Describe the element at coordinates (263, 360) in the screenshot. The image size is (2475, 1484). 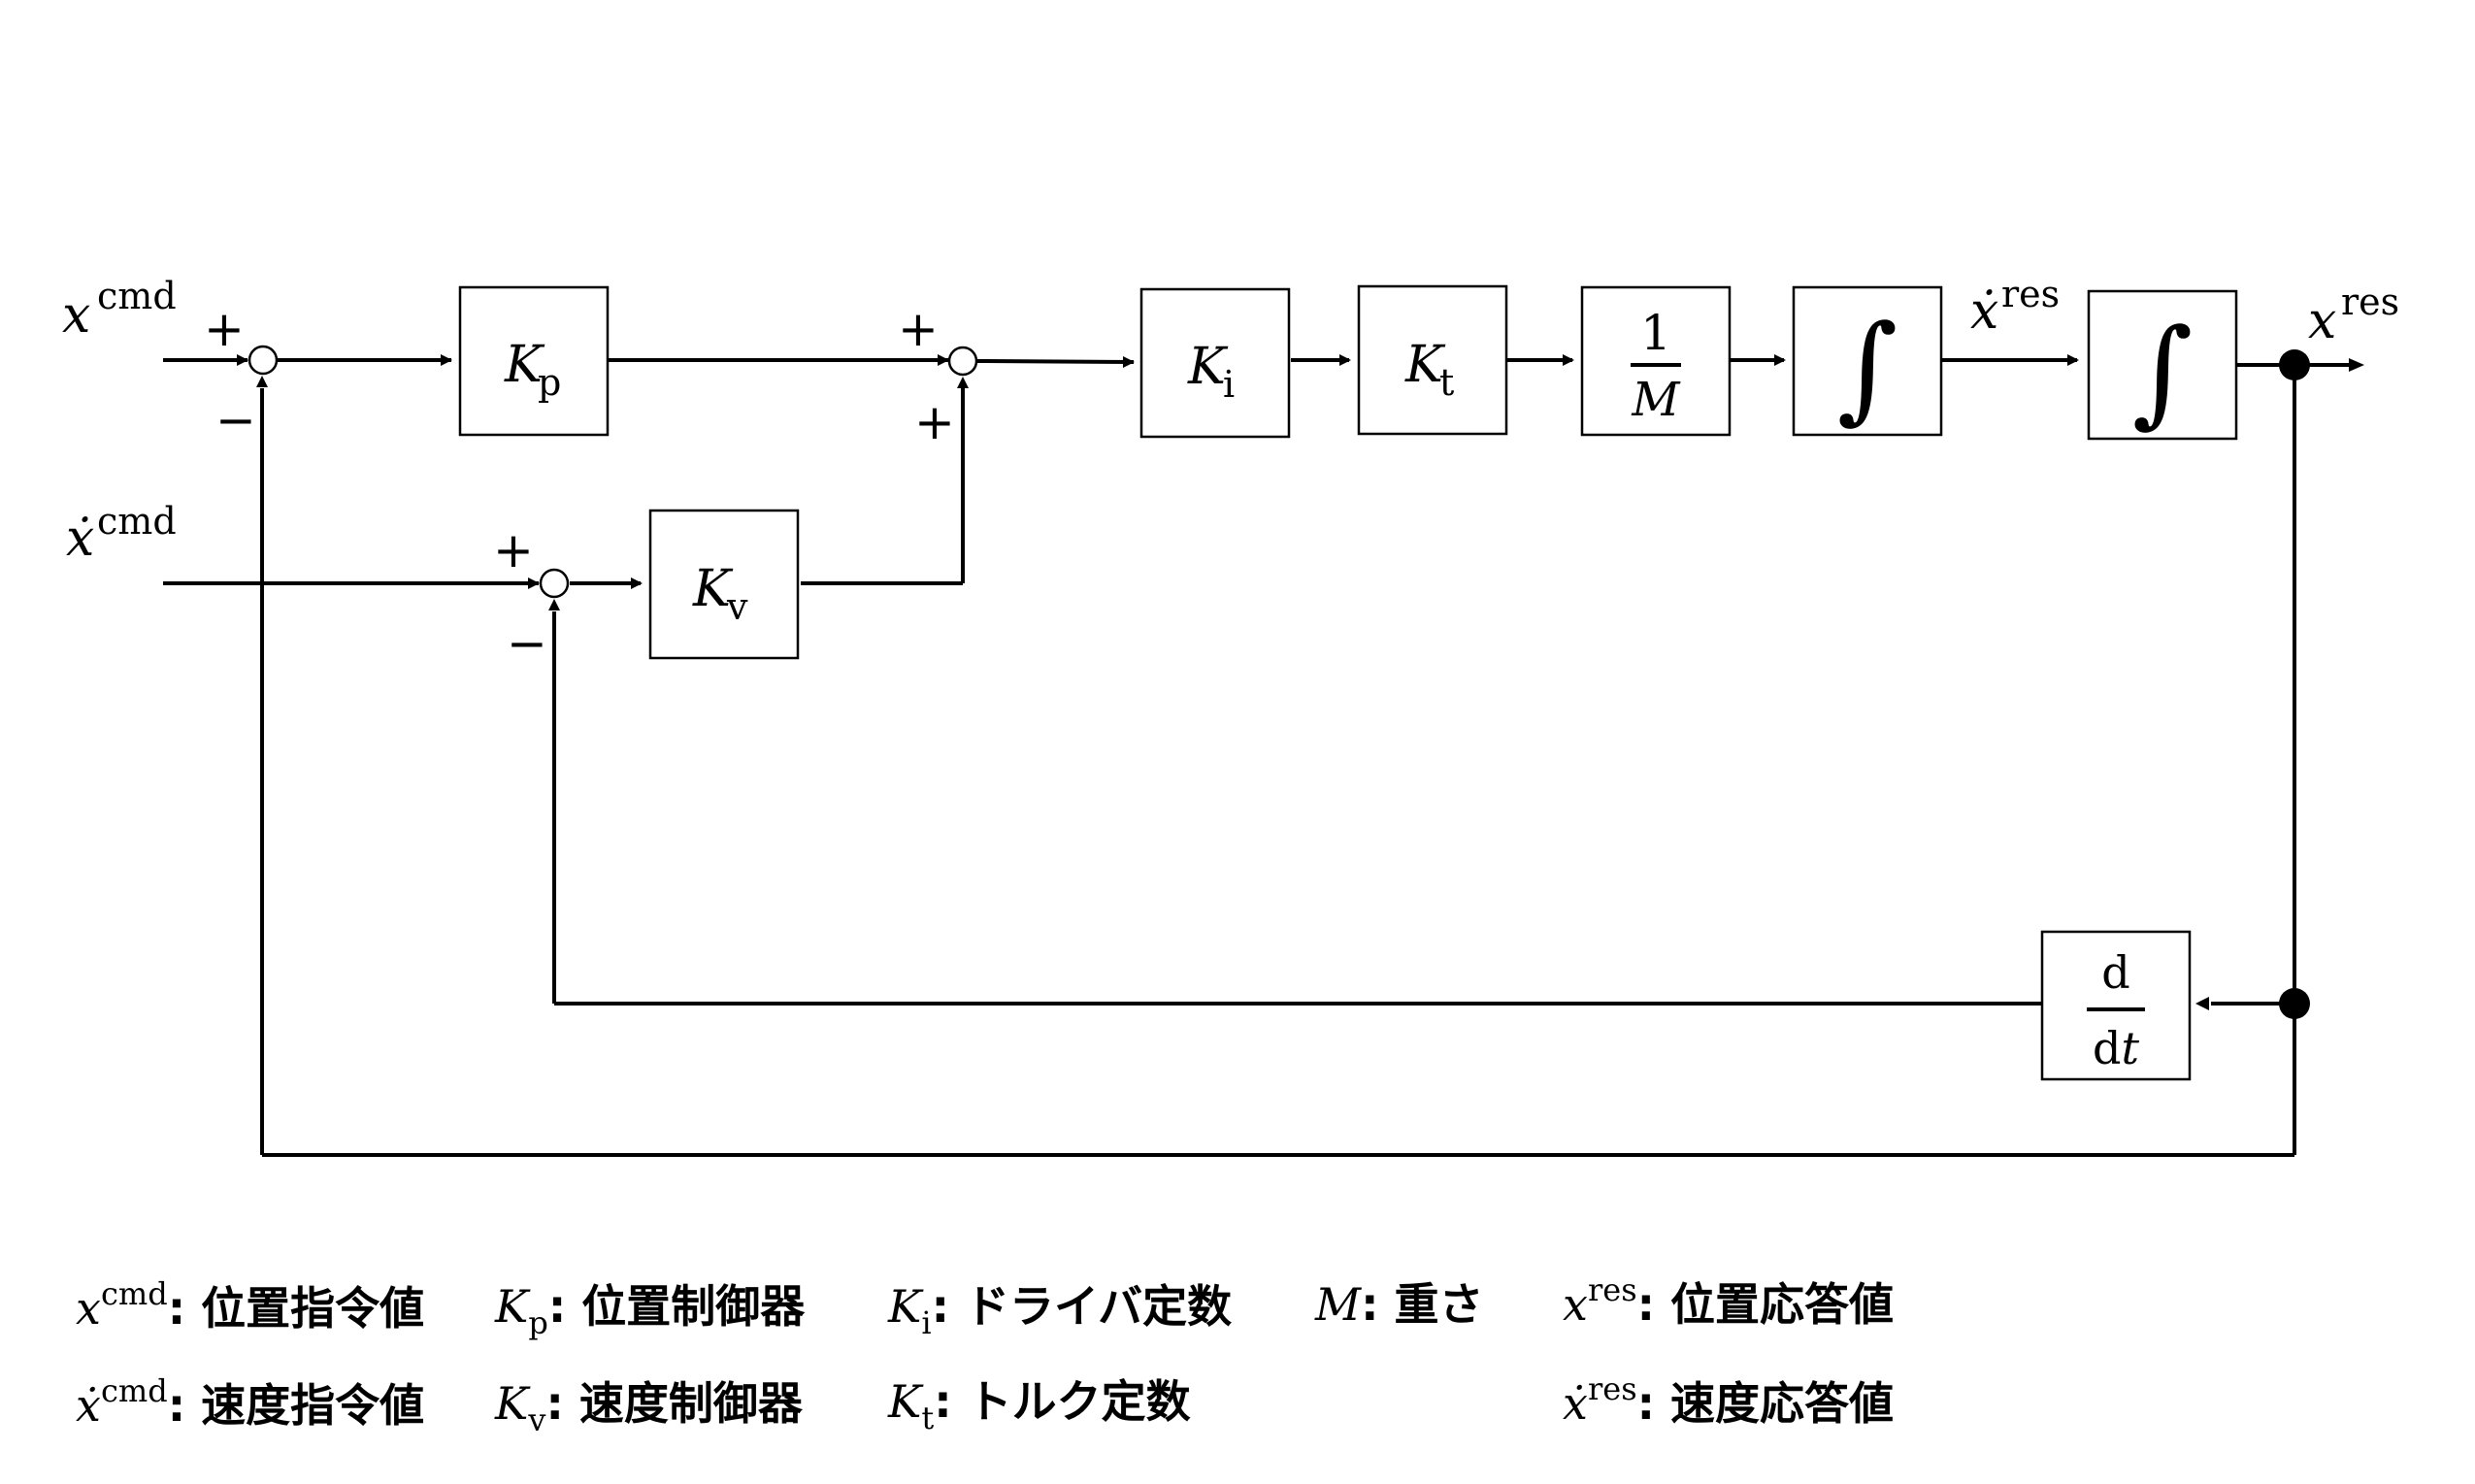
I see `summing-junction-position` at that location.